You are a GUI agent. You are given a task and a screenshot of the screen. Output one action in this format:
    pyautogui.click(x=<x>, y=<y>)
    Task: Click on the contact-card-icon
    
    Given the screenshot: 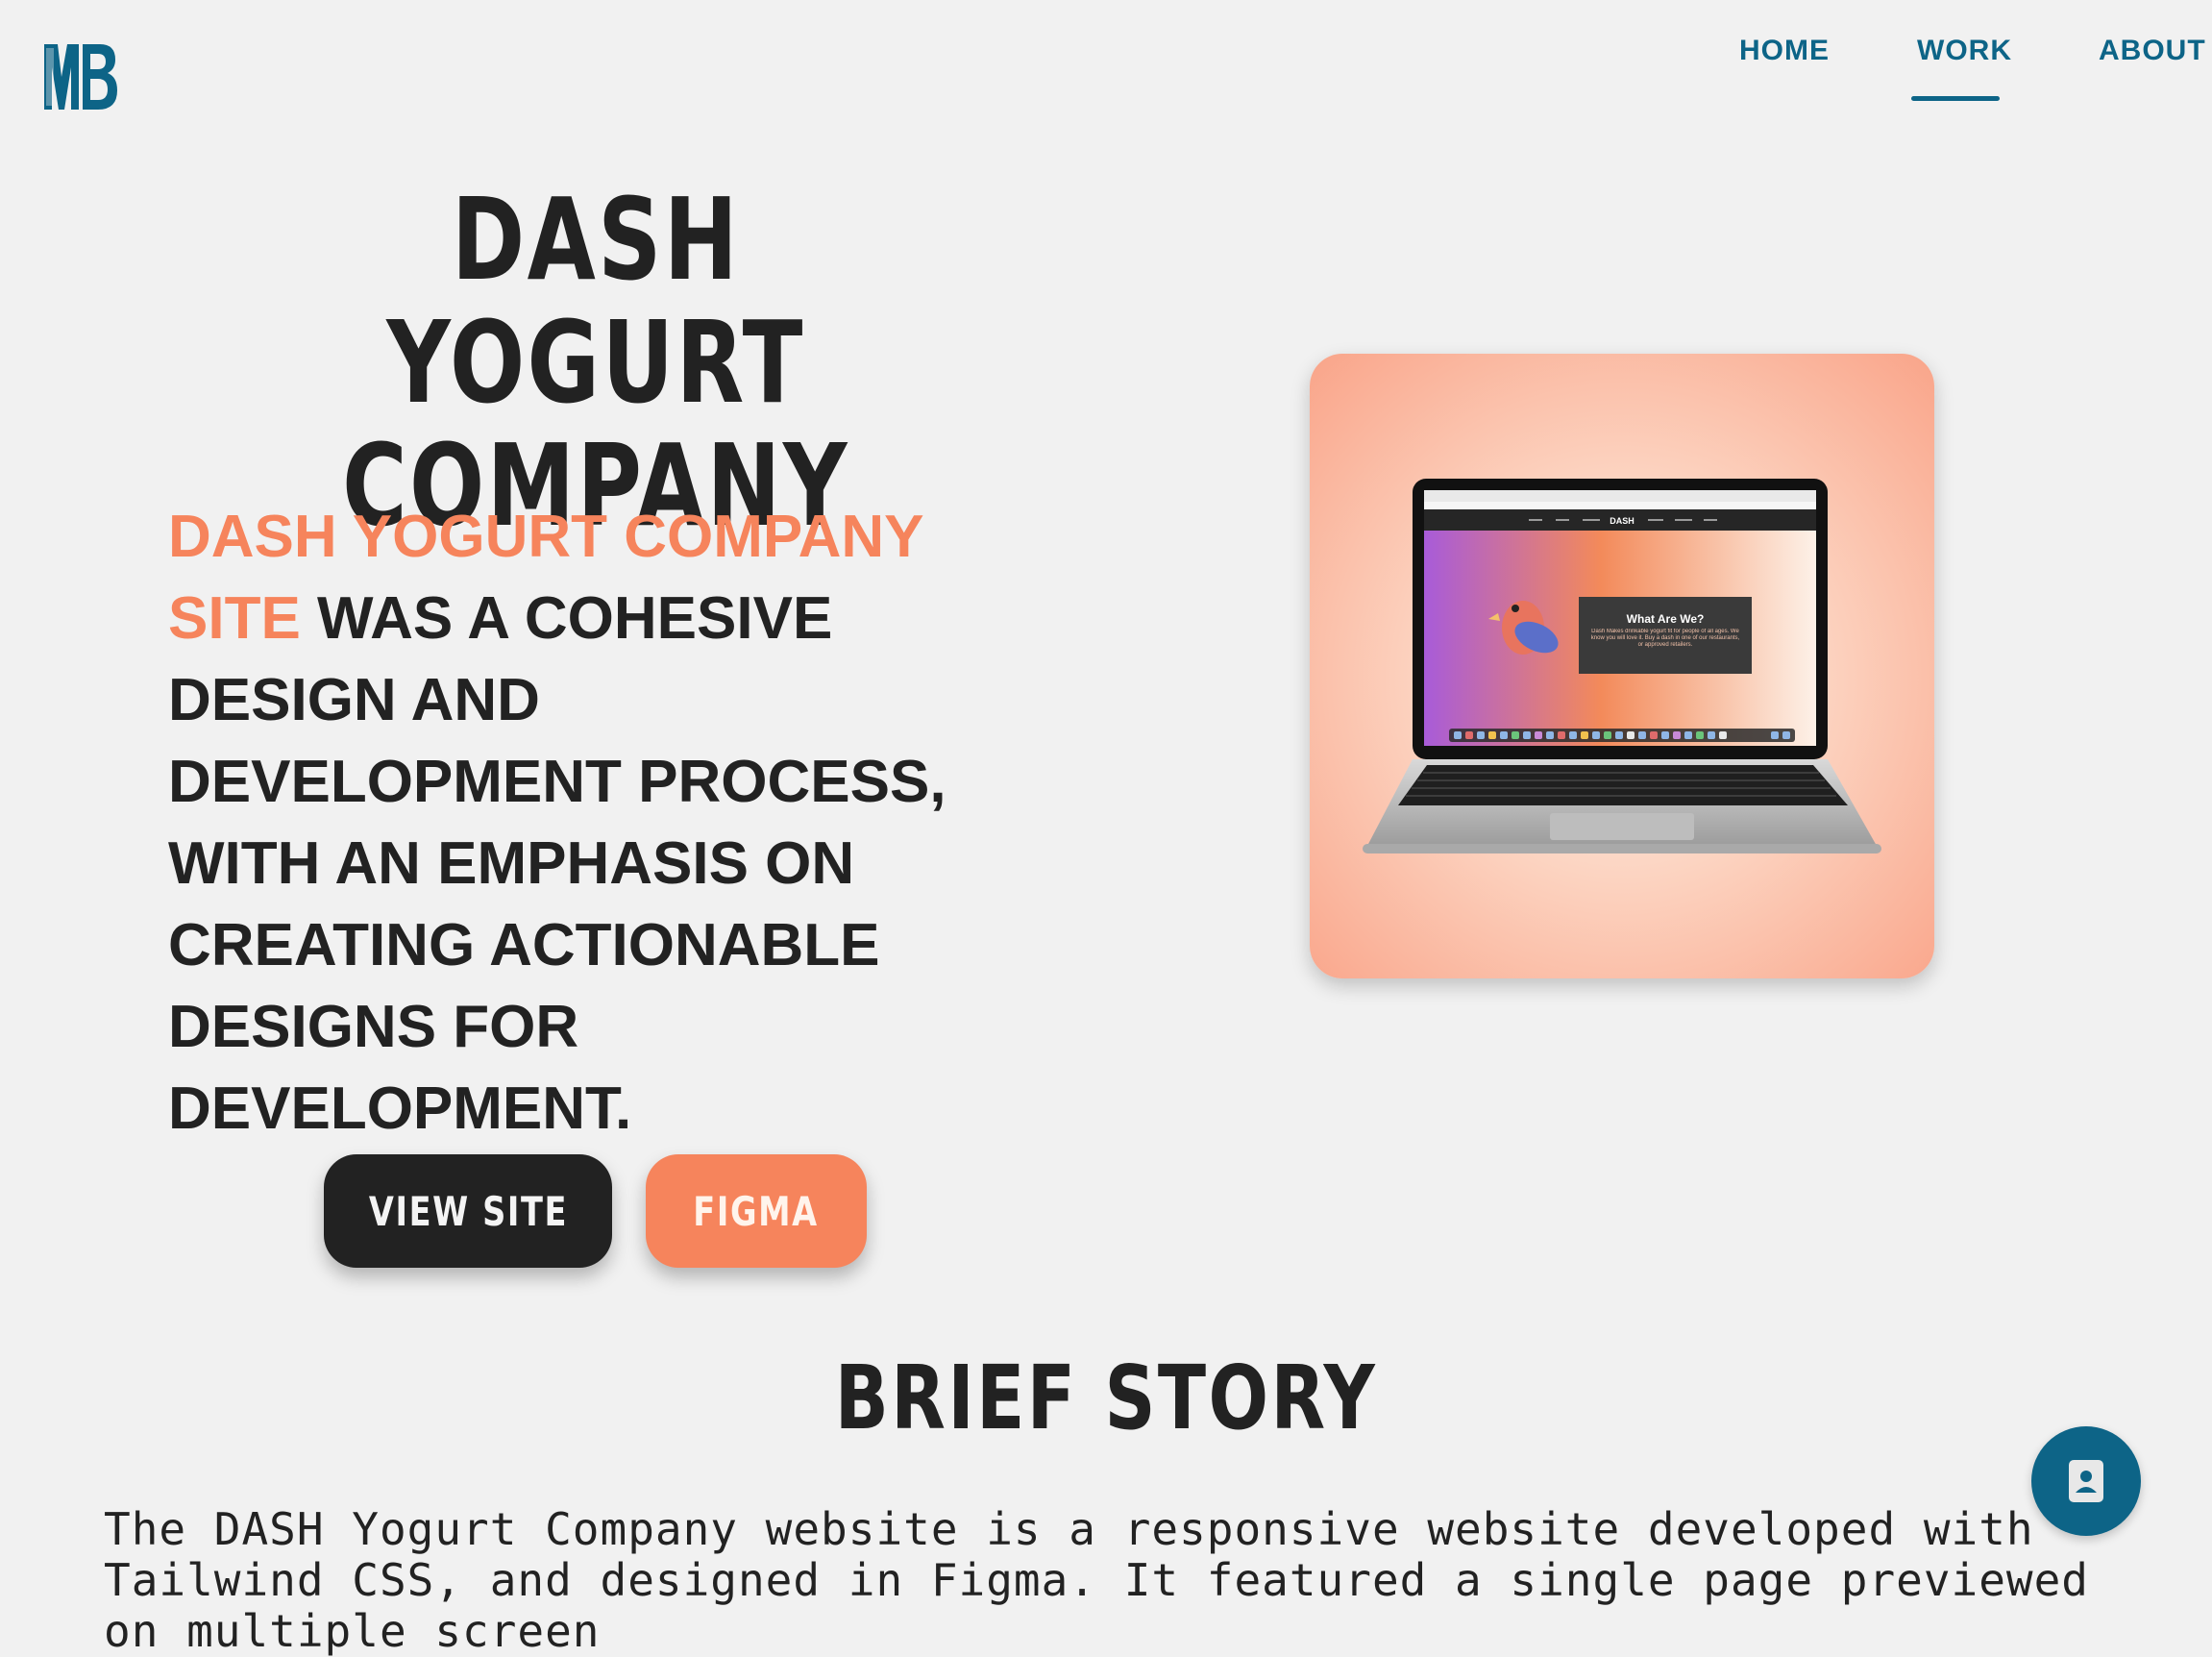 What is the action you would take?
    pyautogui.click(x=2086, y=1481)
    